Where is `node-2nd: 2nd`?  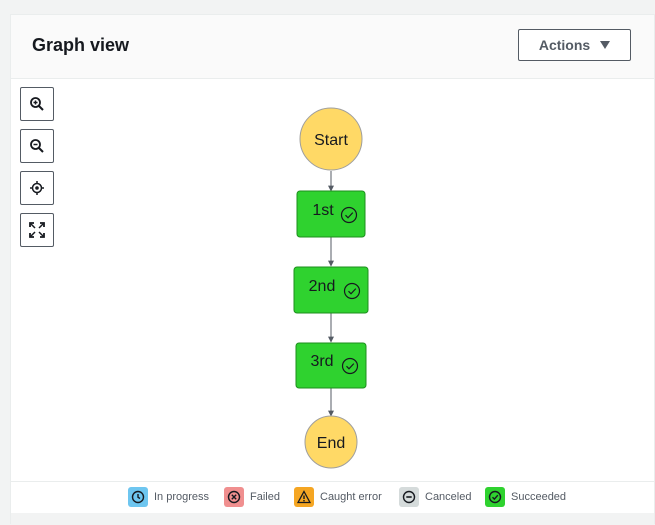
node-2nd: 2nd is located at coordinates (331, 290).